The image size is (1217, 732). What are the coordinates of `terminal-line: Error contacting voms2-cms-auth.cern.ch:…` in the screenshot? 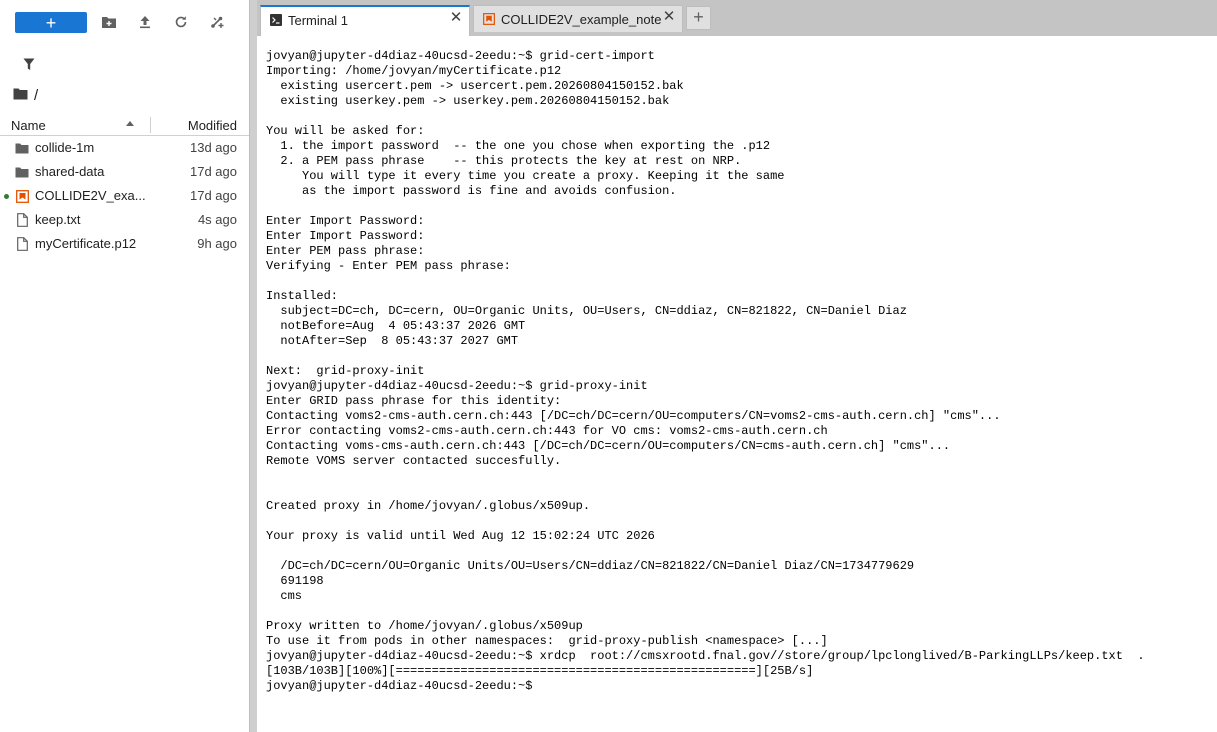 It's located at (547, 431).